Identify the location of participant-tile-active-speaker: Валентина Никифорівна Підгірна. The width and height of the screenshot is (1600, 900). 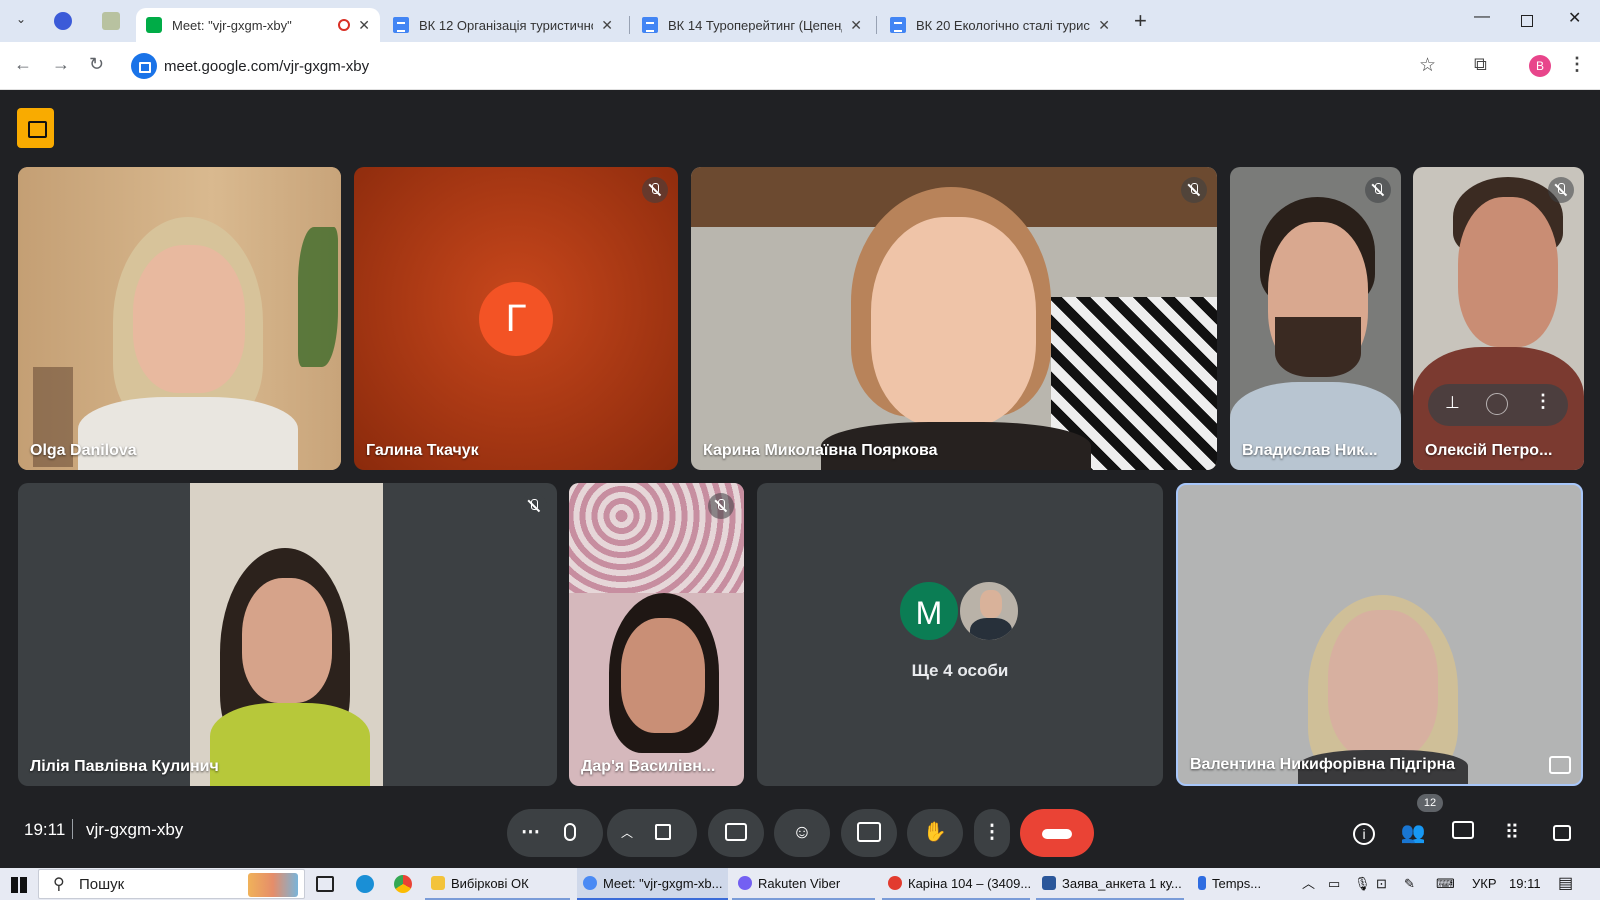
(1379, 634).